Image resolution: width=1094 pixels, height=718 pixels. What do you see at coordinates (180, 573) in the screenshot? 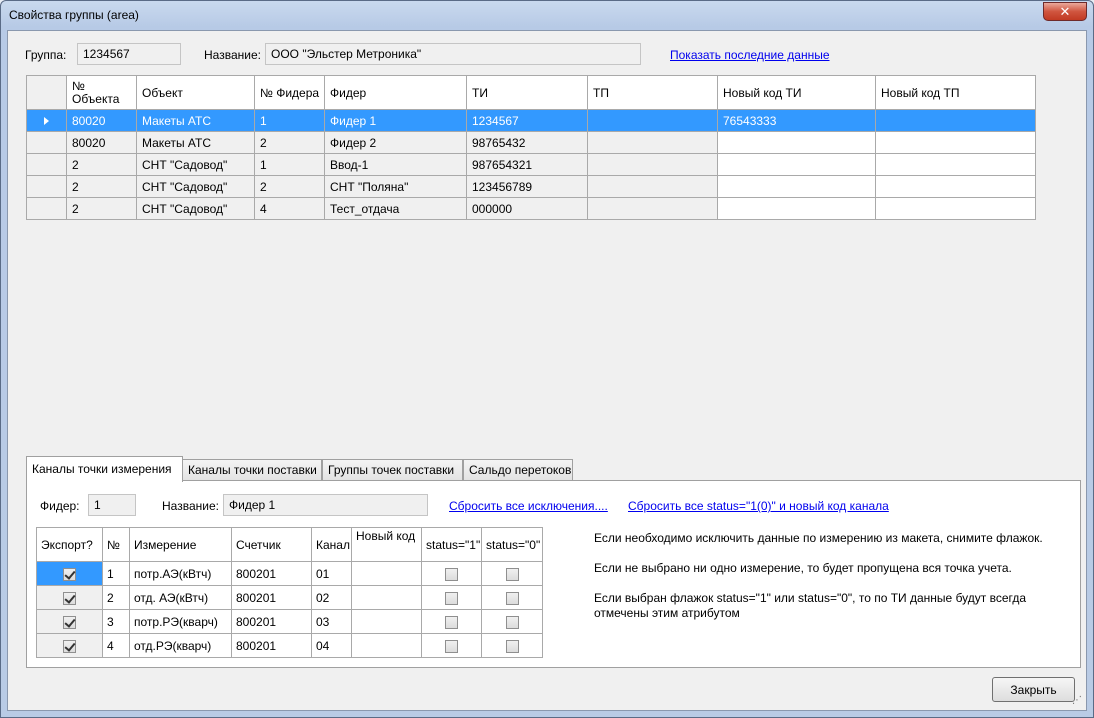
I see `cell-measure: потр.АЭ(кВтч)` at bounding box center [180, 573].